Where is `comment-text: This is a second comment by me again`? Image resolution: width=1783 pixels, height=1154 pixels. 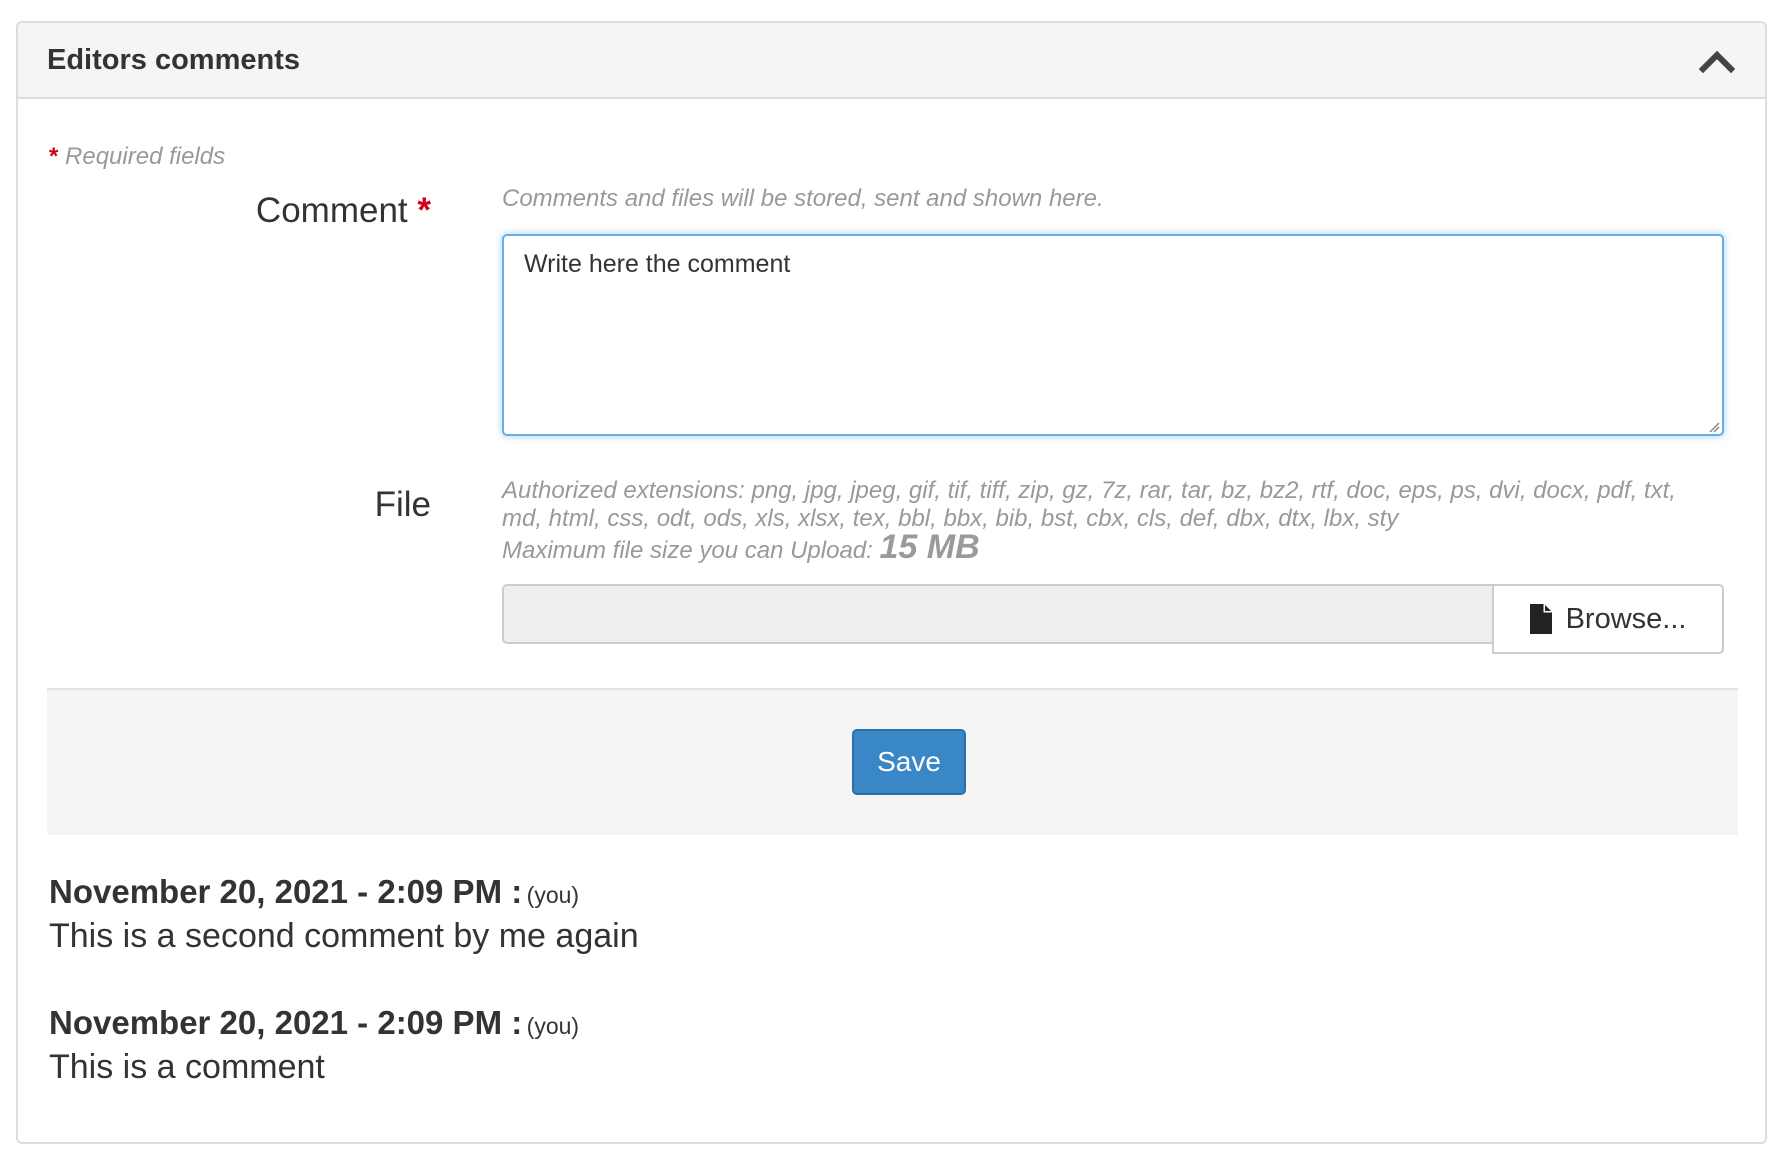
comment-text: This is a second comment by me again is located at coordinates (344, 936).